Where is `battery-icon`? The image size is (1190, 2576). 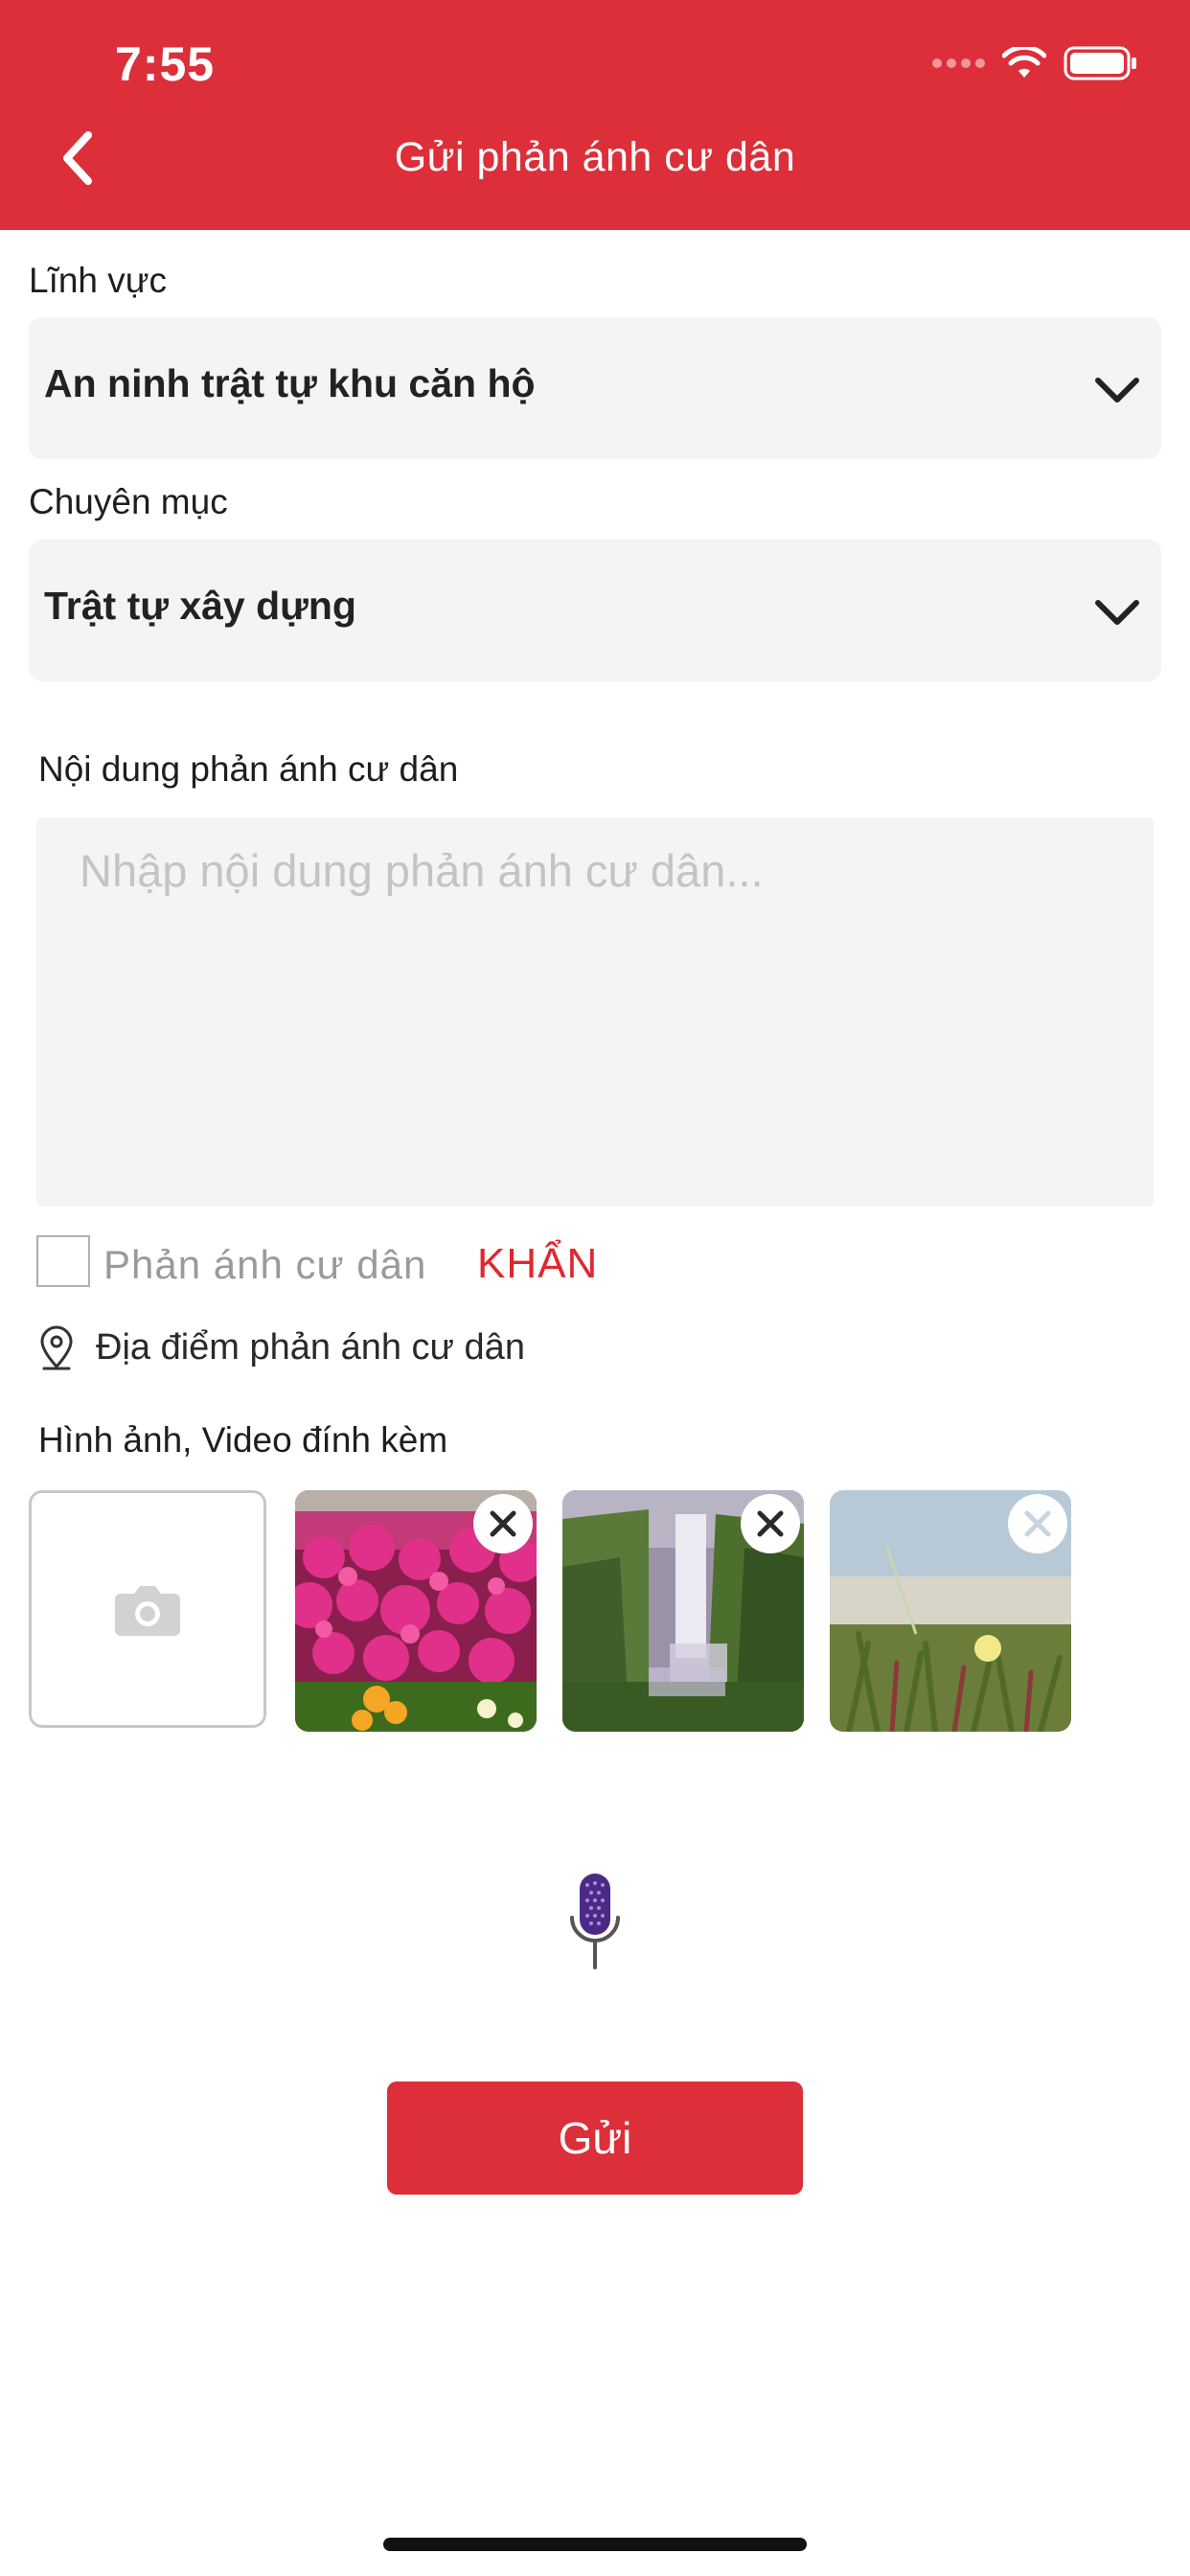 battery-icon is located at coordinates (1100, 63).